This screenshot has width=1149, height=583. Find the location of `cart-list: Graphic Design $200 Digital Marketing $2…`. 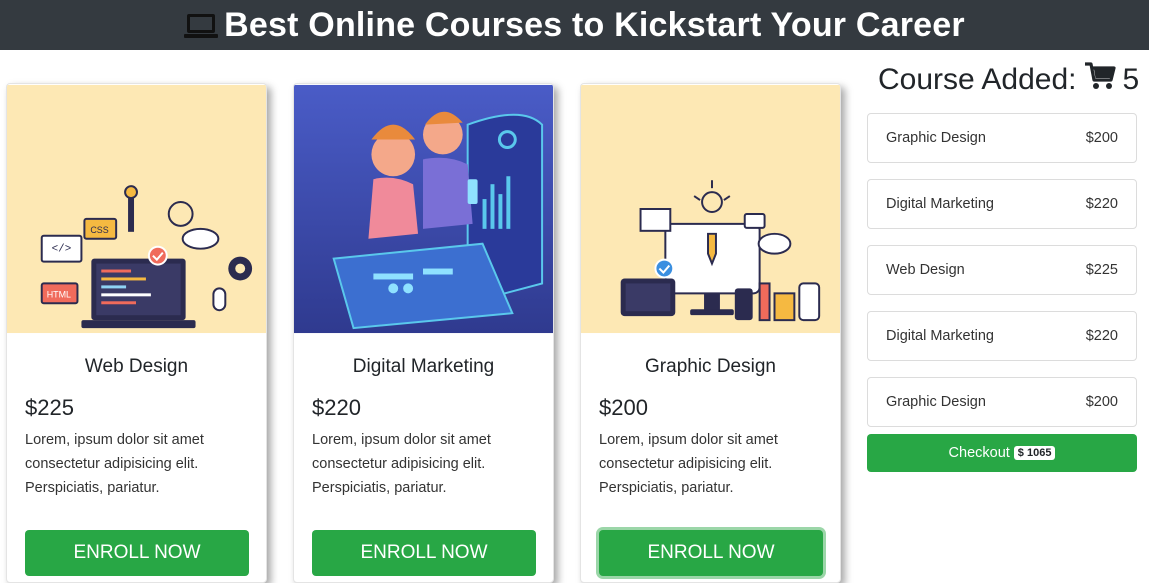

cart-list: Graphic Design $200 Digital Marketing $2… is located at coordinates (1002, 278).